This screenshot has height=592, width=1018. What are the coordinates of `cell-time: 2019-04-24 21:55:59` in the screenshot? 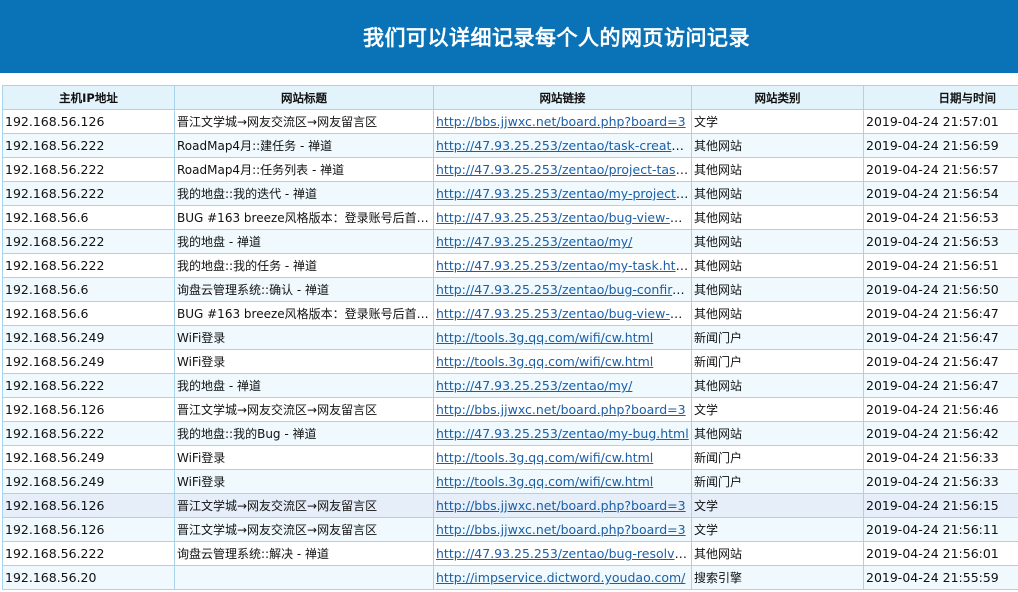 It's located at (940, 577).